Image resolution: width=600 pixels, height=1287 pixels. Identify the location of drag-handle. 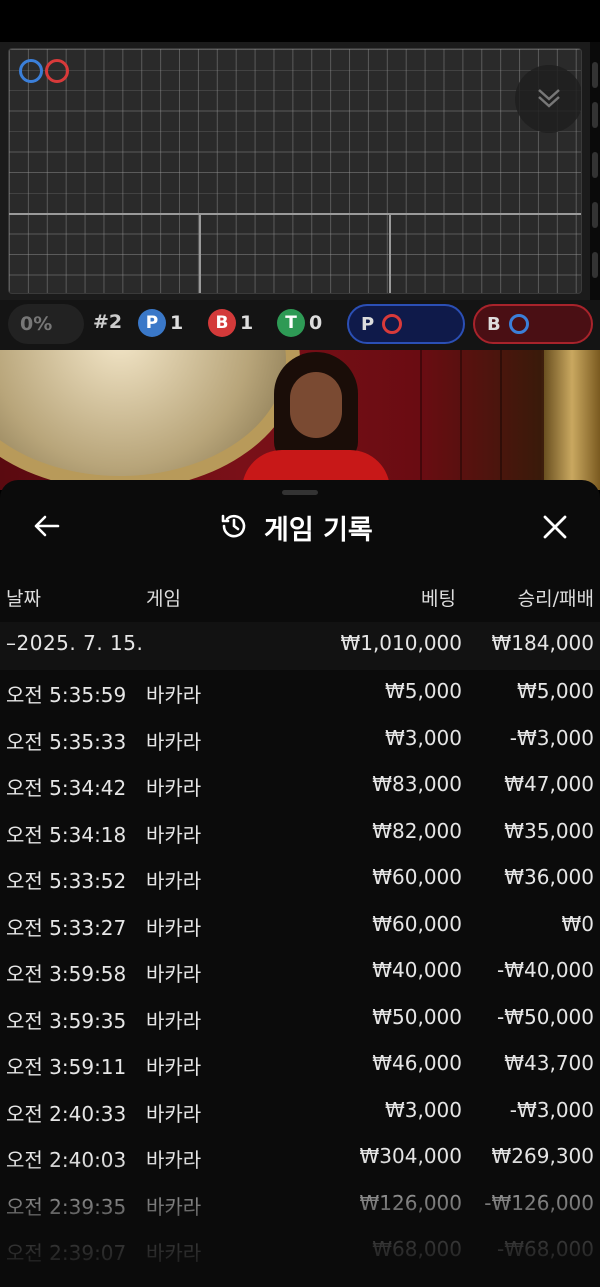
(300, 492).